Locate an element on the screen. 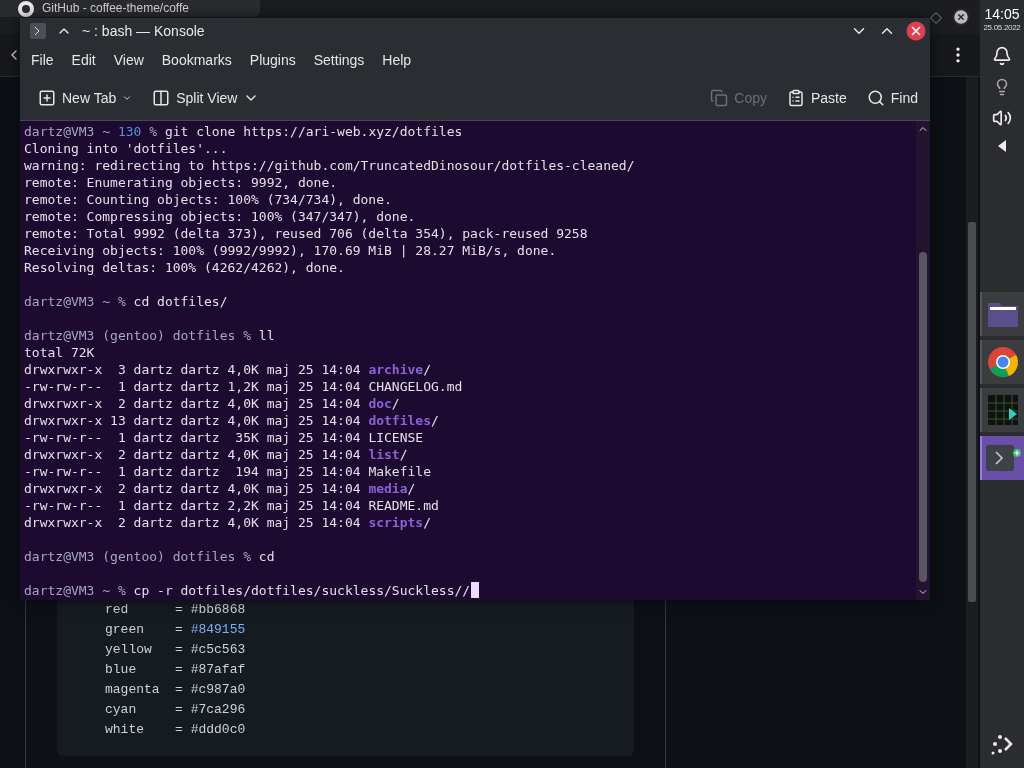 This screenshot has height=768, width=1024. terminal-line: drwxrwxr-x 2 dartz dartz 4,0K maj 25 14:04 list/ is located at coordinates (216, 454).